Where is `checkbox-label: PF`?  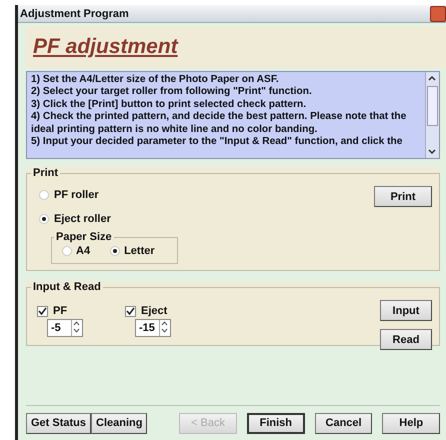 checkbox-label: PF is located at coordinates (60, 311).